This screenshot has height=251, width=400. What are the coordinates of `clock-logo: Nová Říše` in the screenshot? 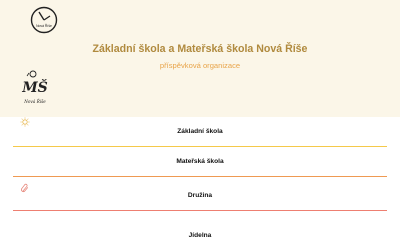 It's located at (44, 20).